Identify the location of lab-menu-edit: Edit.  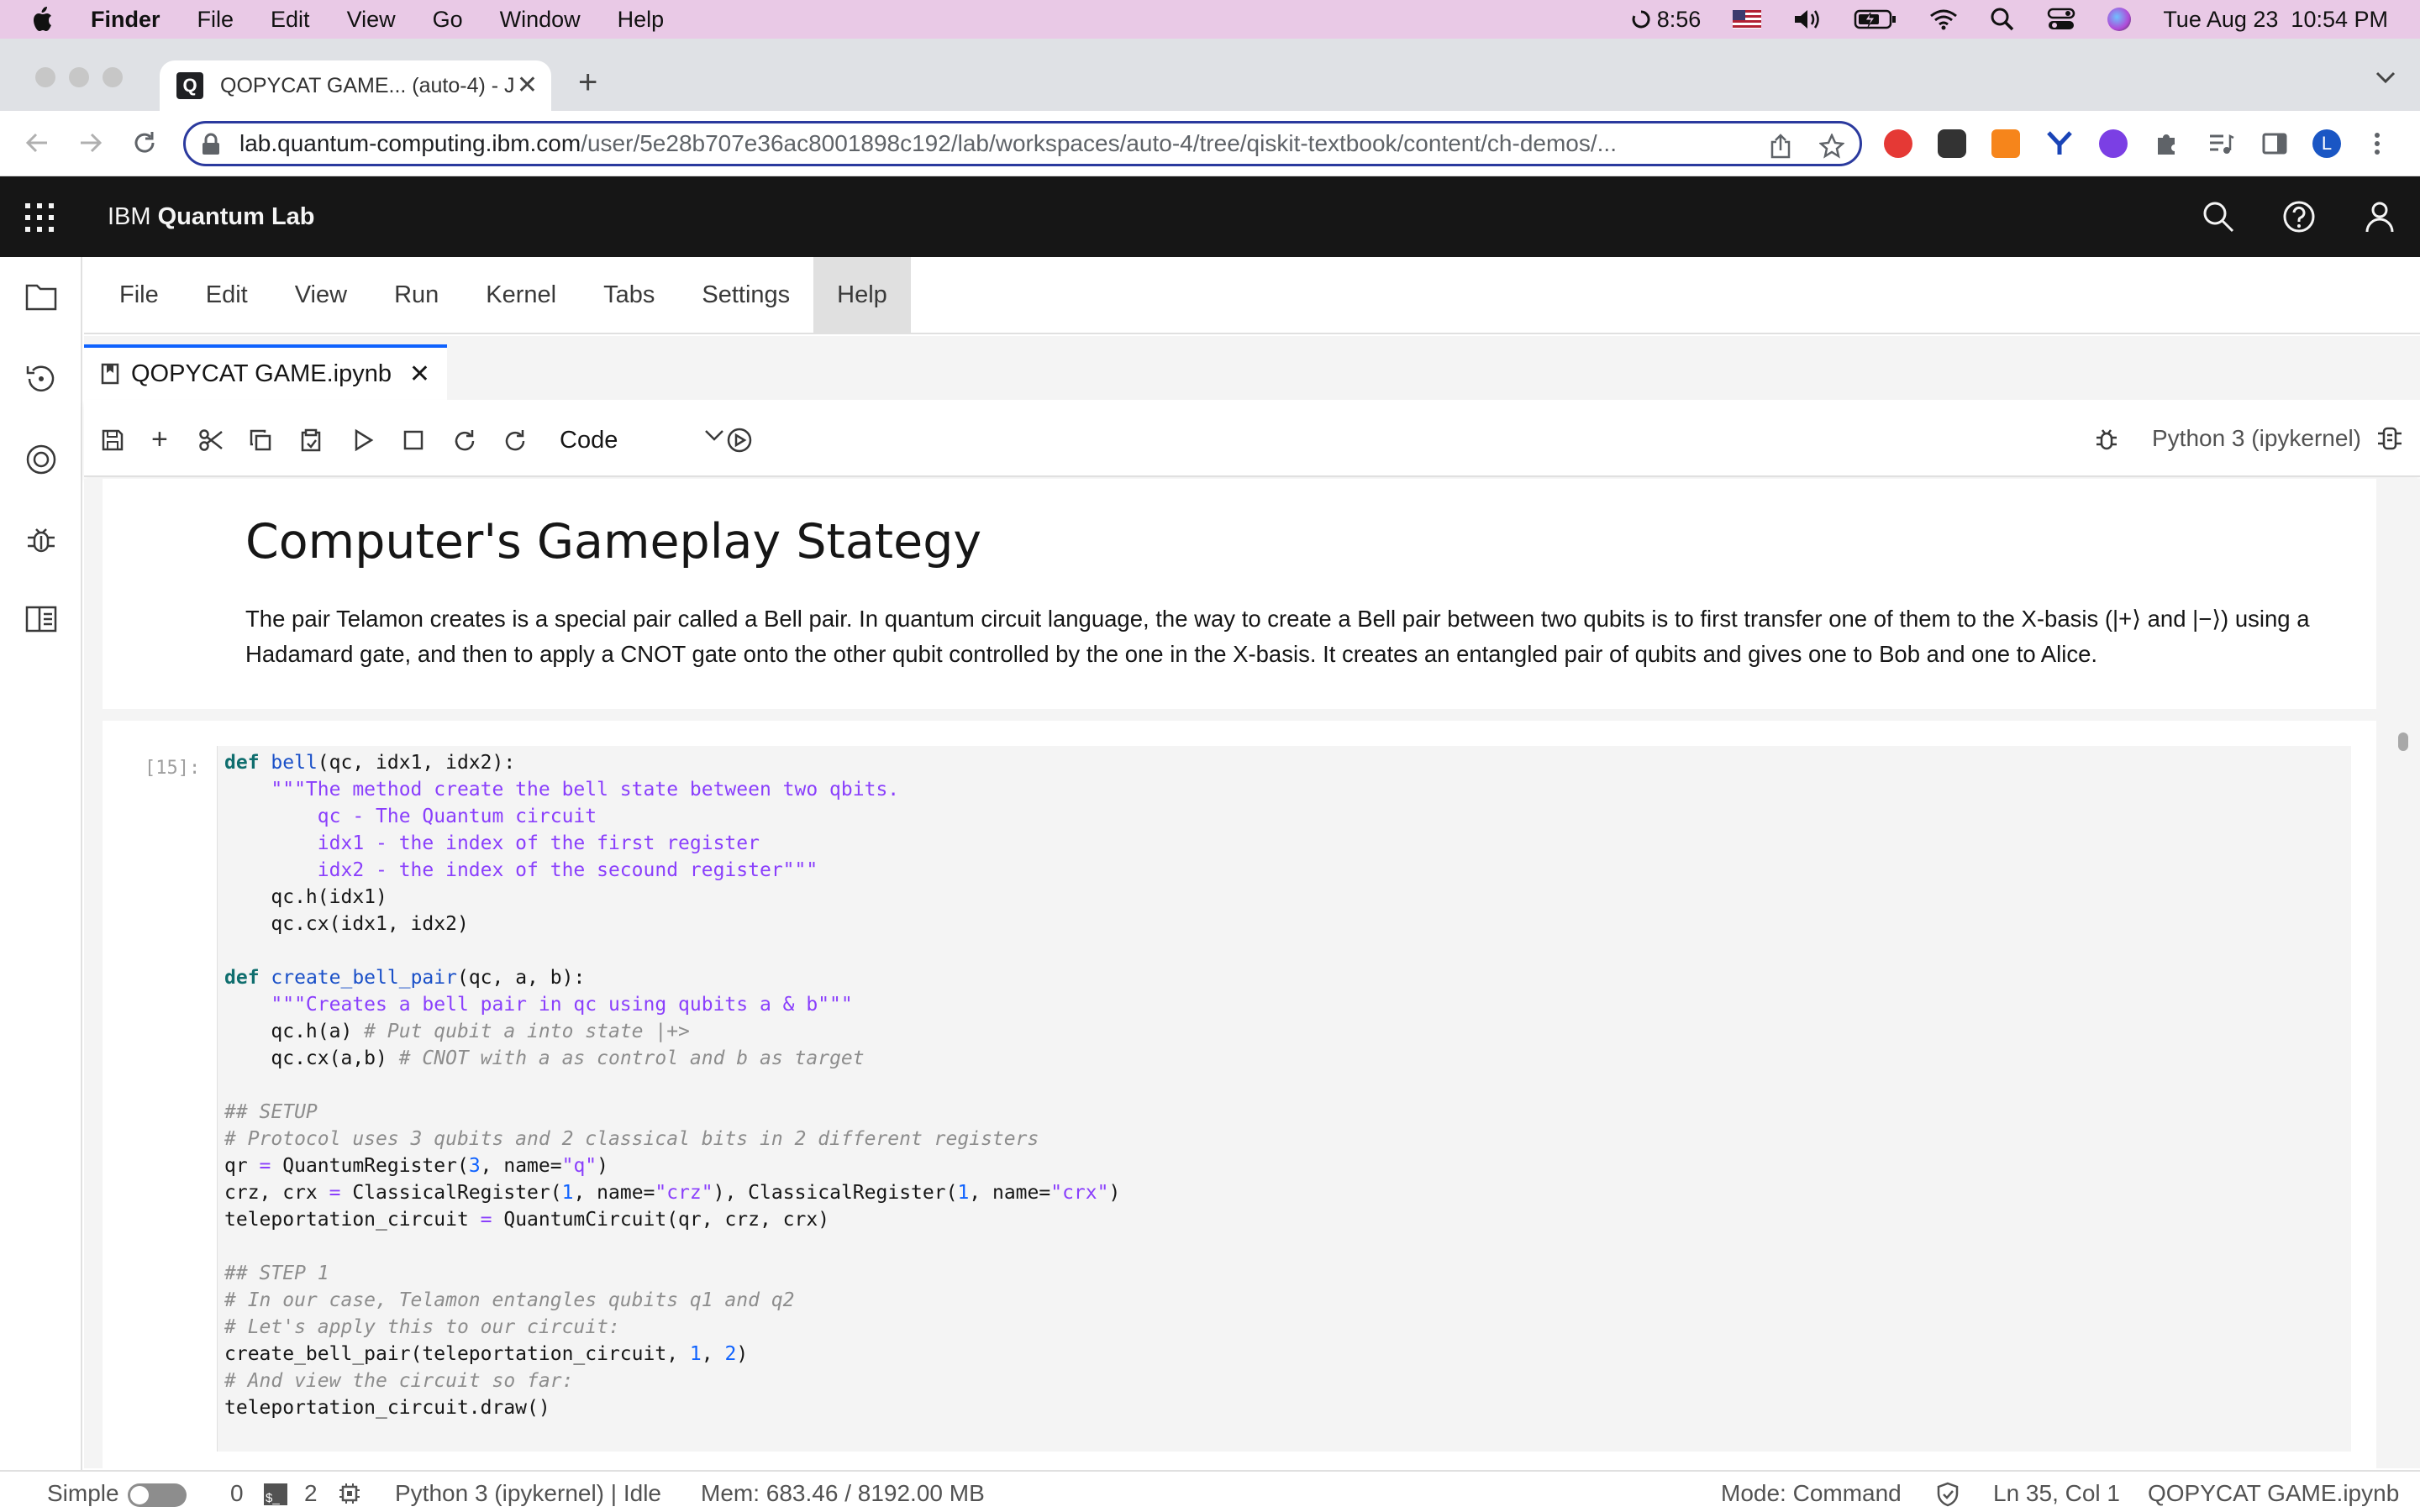
(226, 295).